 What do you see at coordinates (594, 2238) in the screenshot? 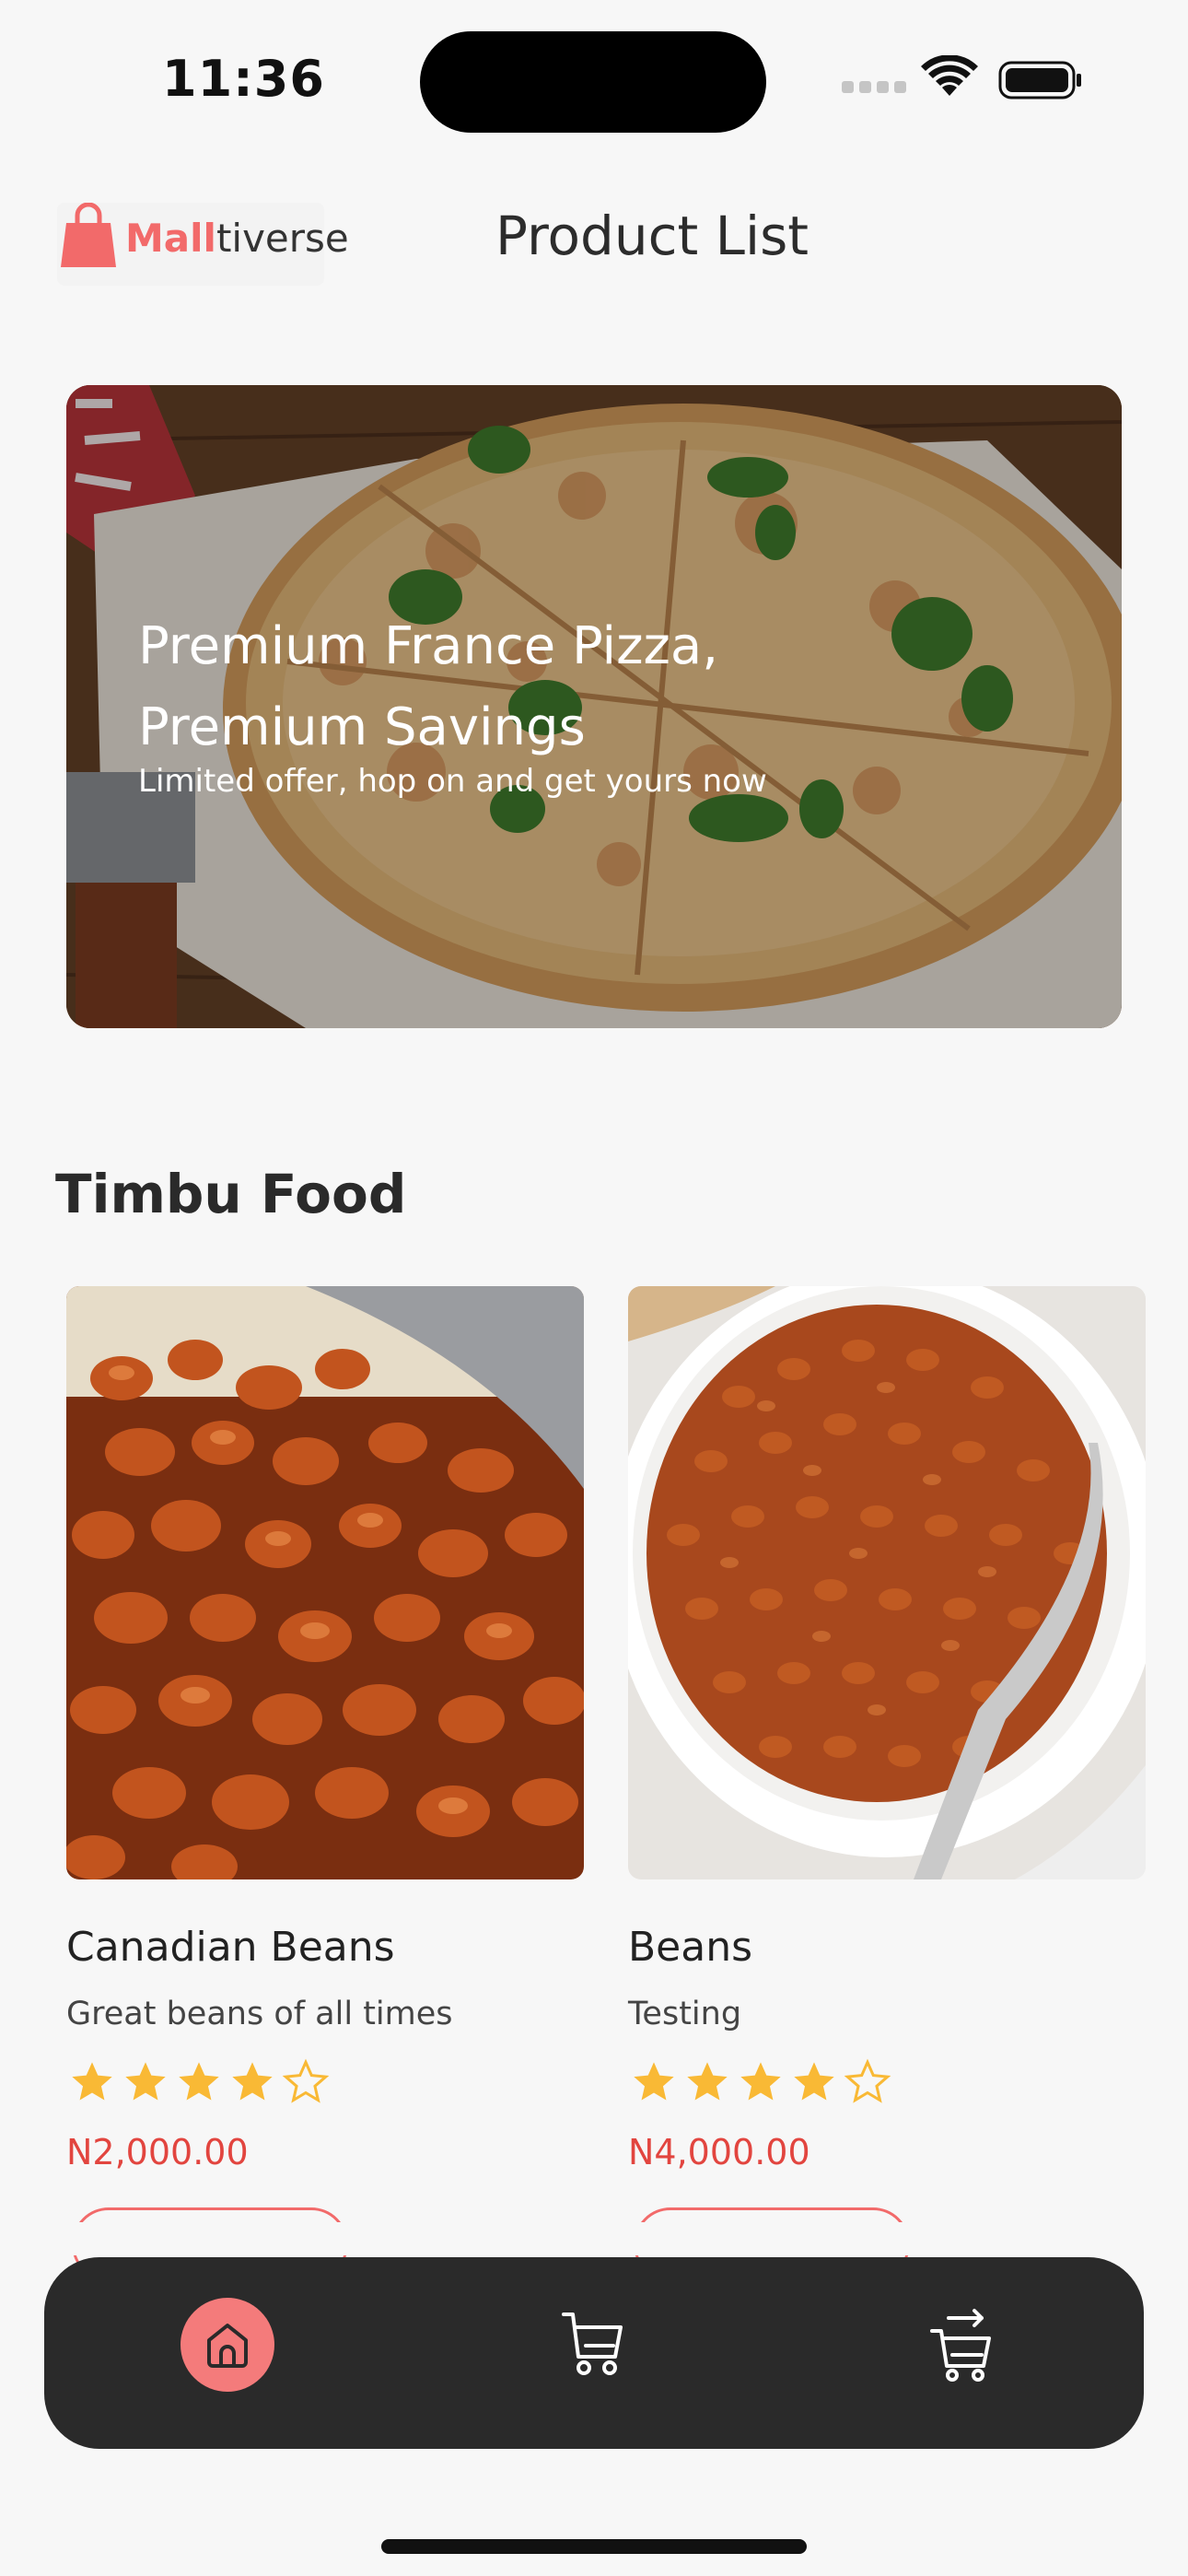
I see `list-clip-edge` at bounding box center [594, 2238].